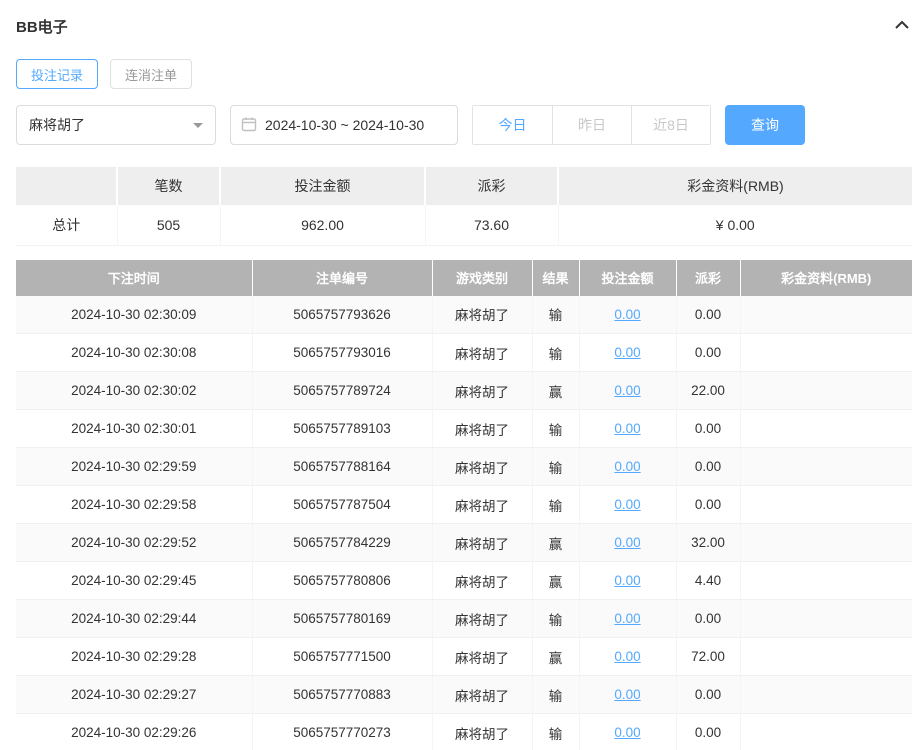 The height and width of the screenshot is (750, 915). I want to click on cell-bet-time: 2024-10-30 02:30:02, so click(134, 390).